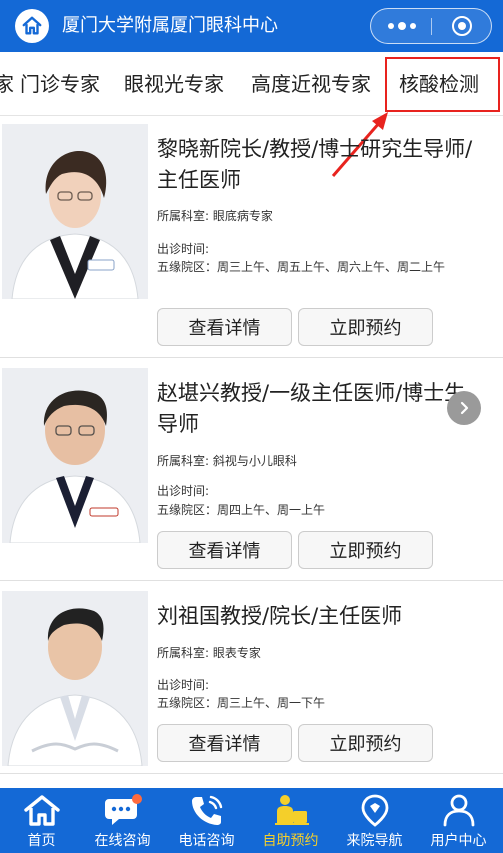 The height and width of the screenshot is (853, 503). Describe the element at coordinates (122, 841) in the screenshot. I see `nav-label: 在线咨询` at that location.